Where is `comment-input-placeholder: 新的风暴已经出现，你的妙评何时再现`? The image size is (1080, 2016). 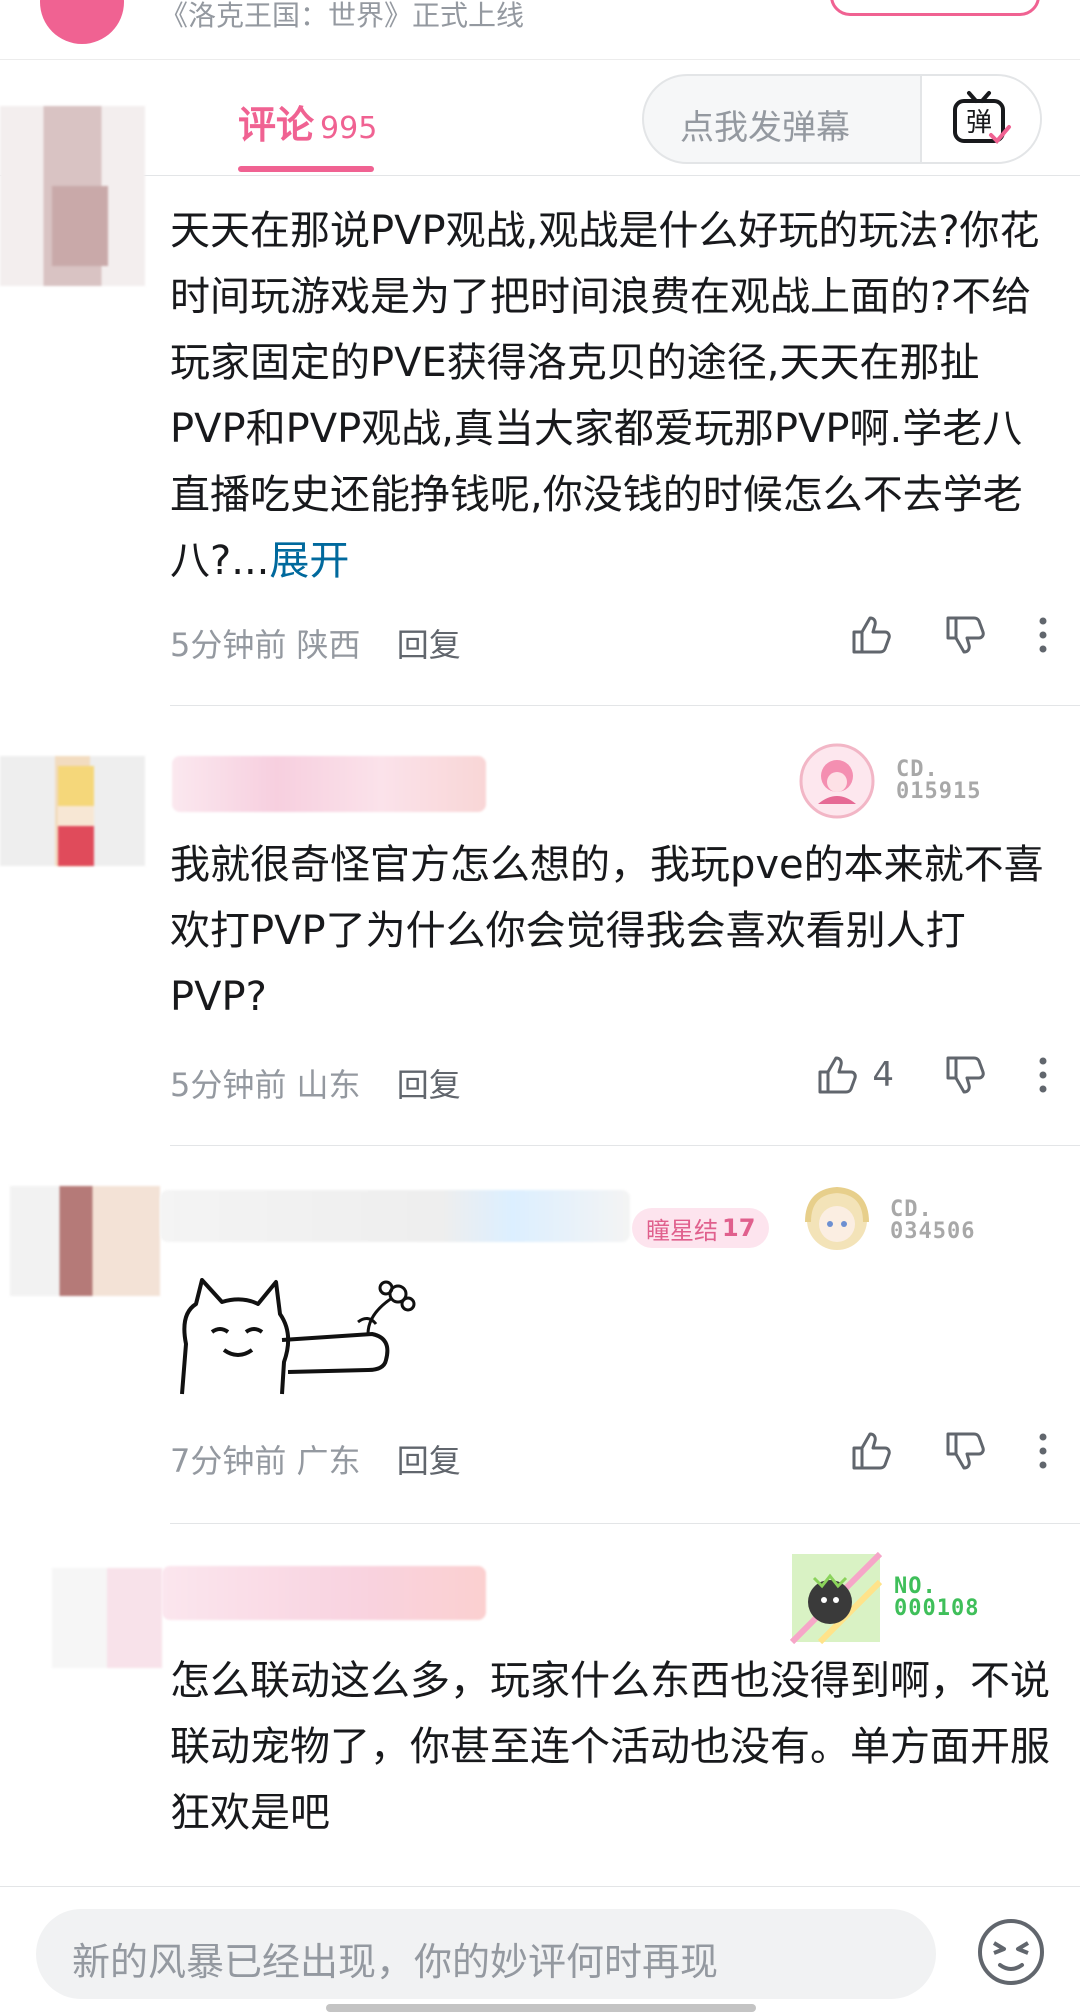
comment-input-placeholder: 新的风暴已经出现，你的妙评何时再现 is located at coordinates (395, 1962).